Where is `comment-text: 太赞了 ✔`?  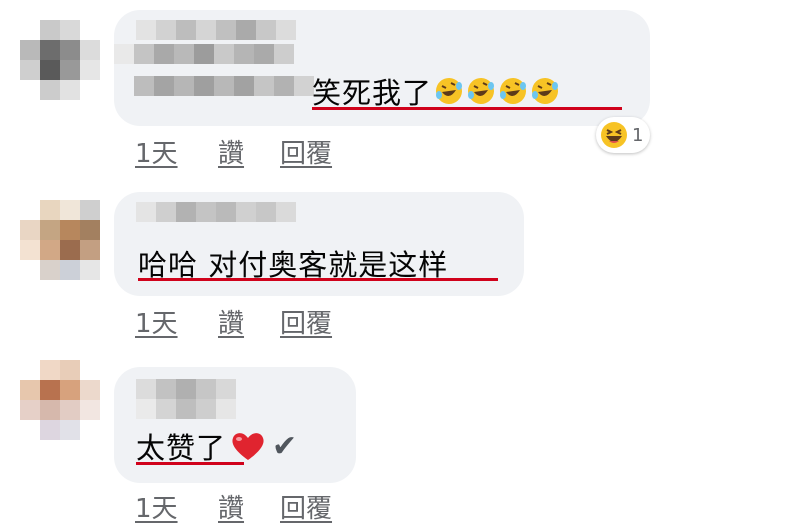
comment-text: 太赞了 ✔ is located at coordinates (217, 446).